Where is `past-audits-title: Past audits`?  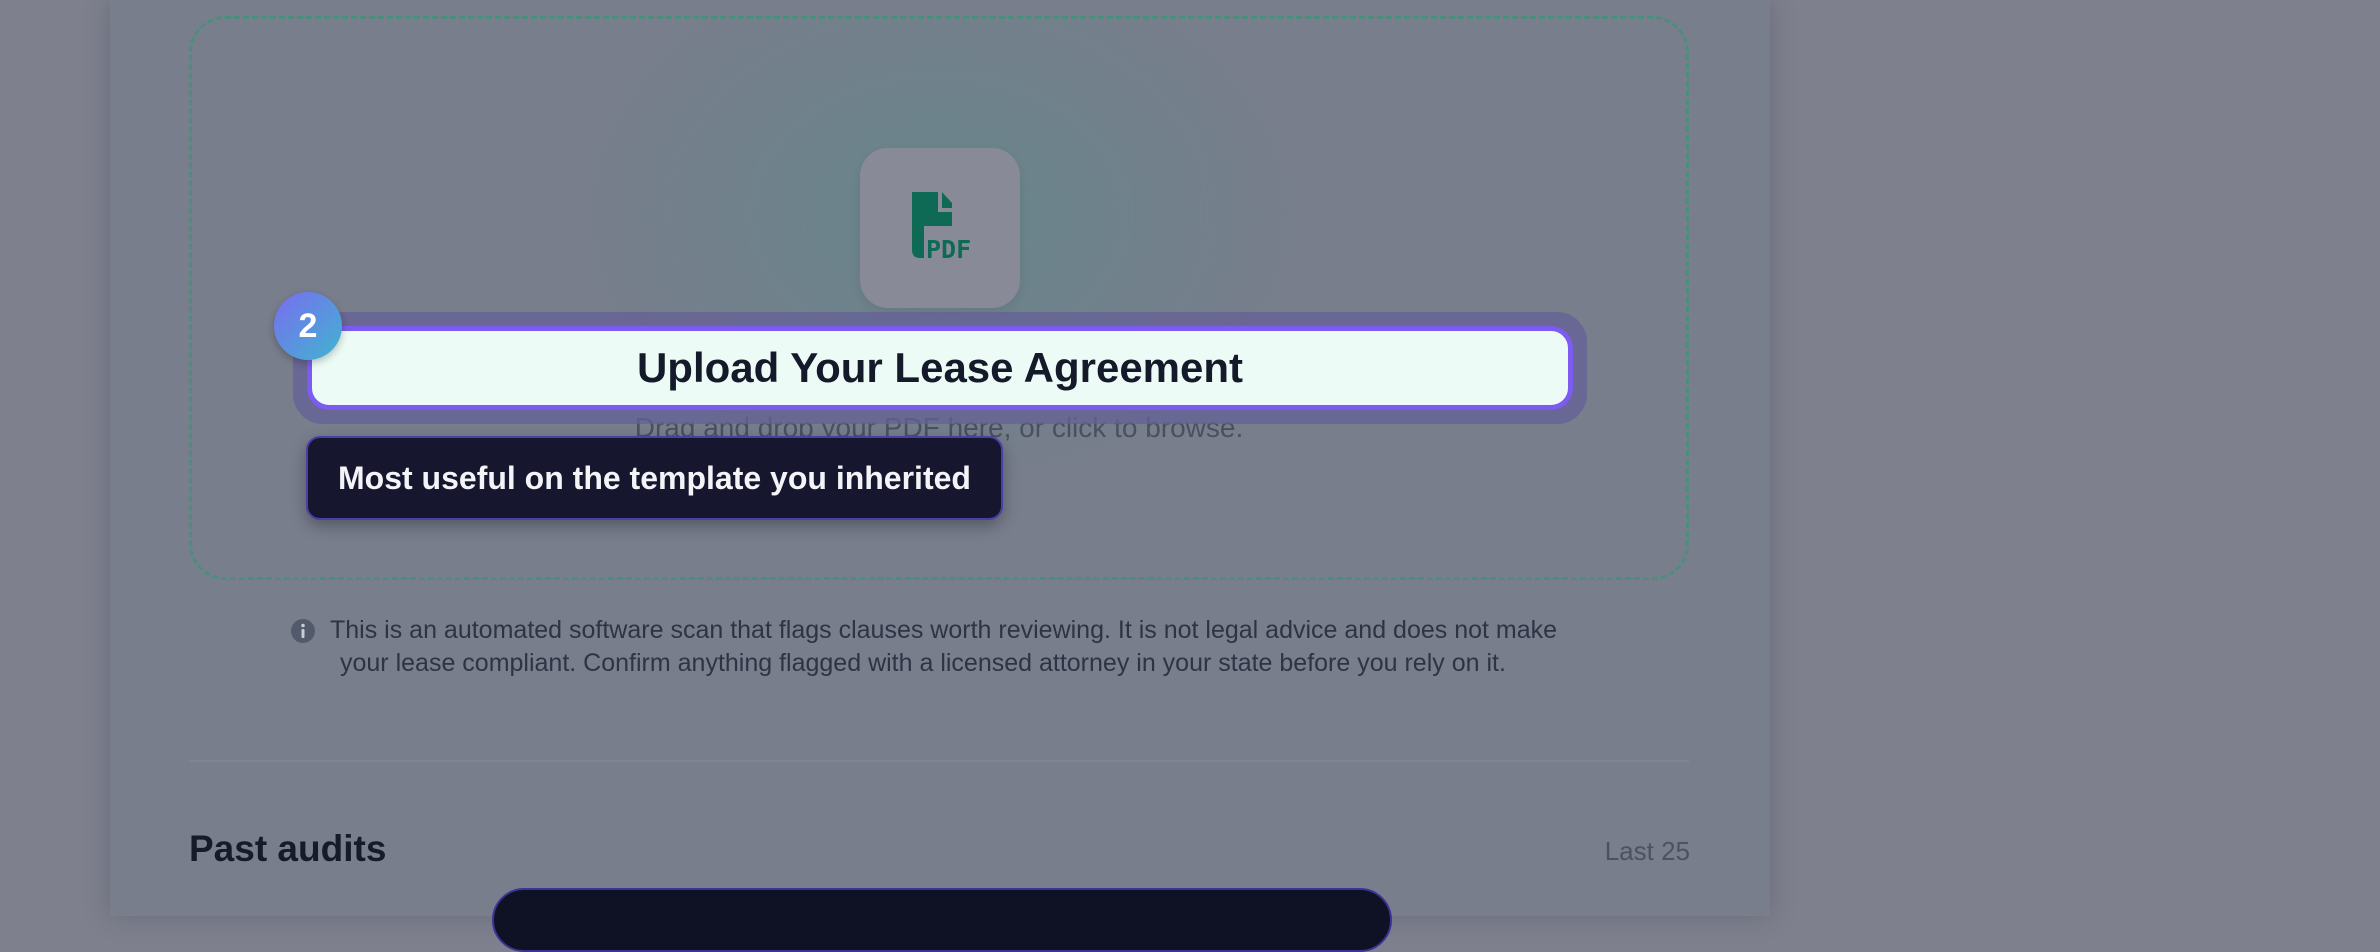
past-audits-title: Past audits is located at coordinates (288, 848).